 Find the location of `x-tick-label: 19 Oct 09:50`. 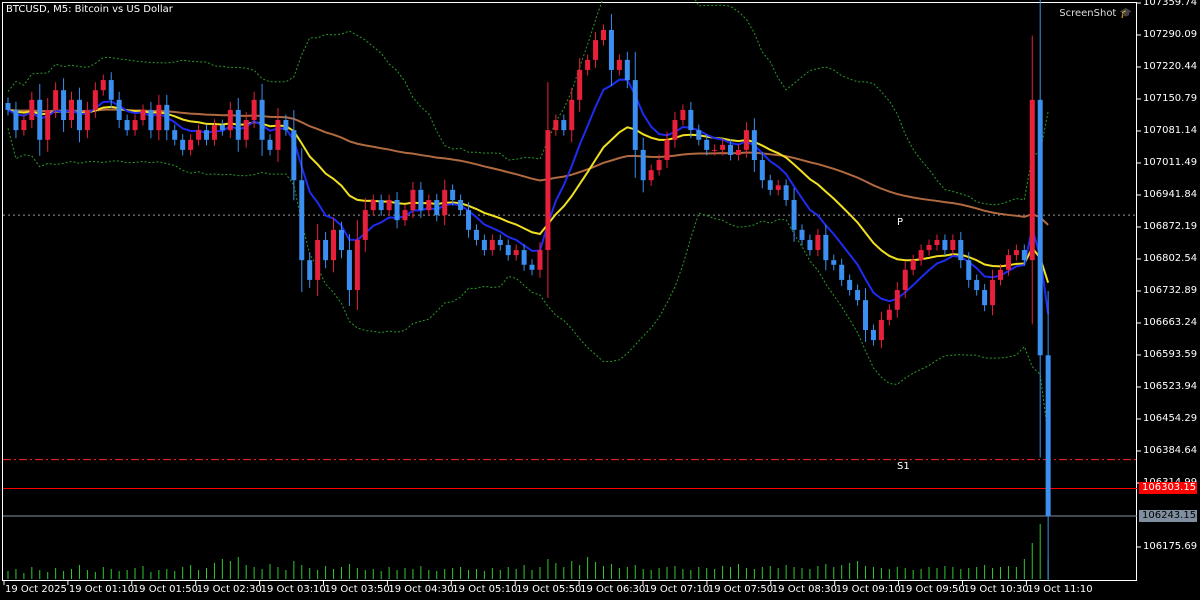

x-tick-label: 19 Oct 09:50 is located at coordinates (932, 589).